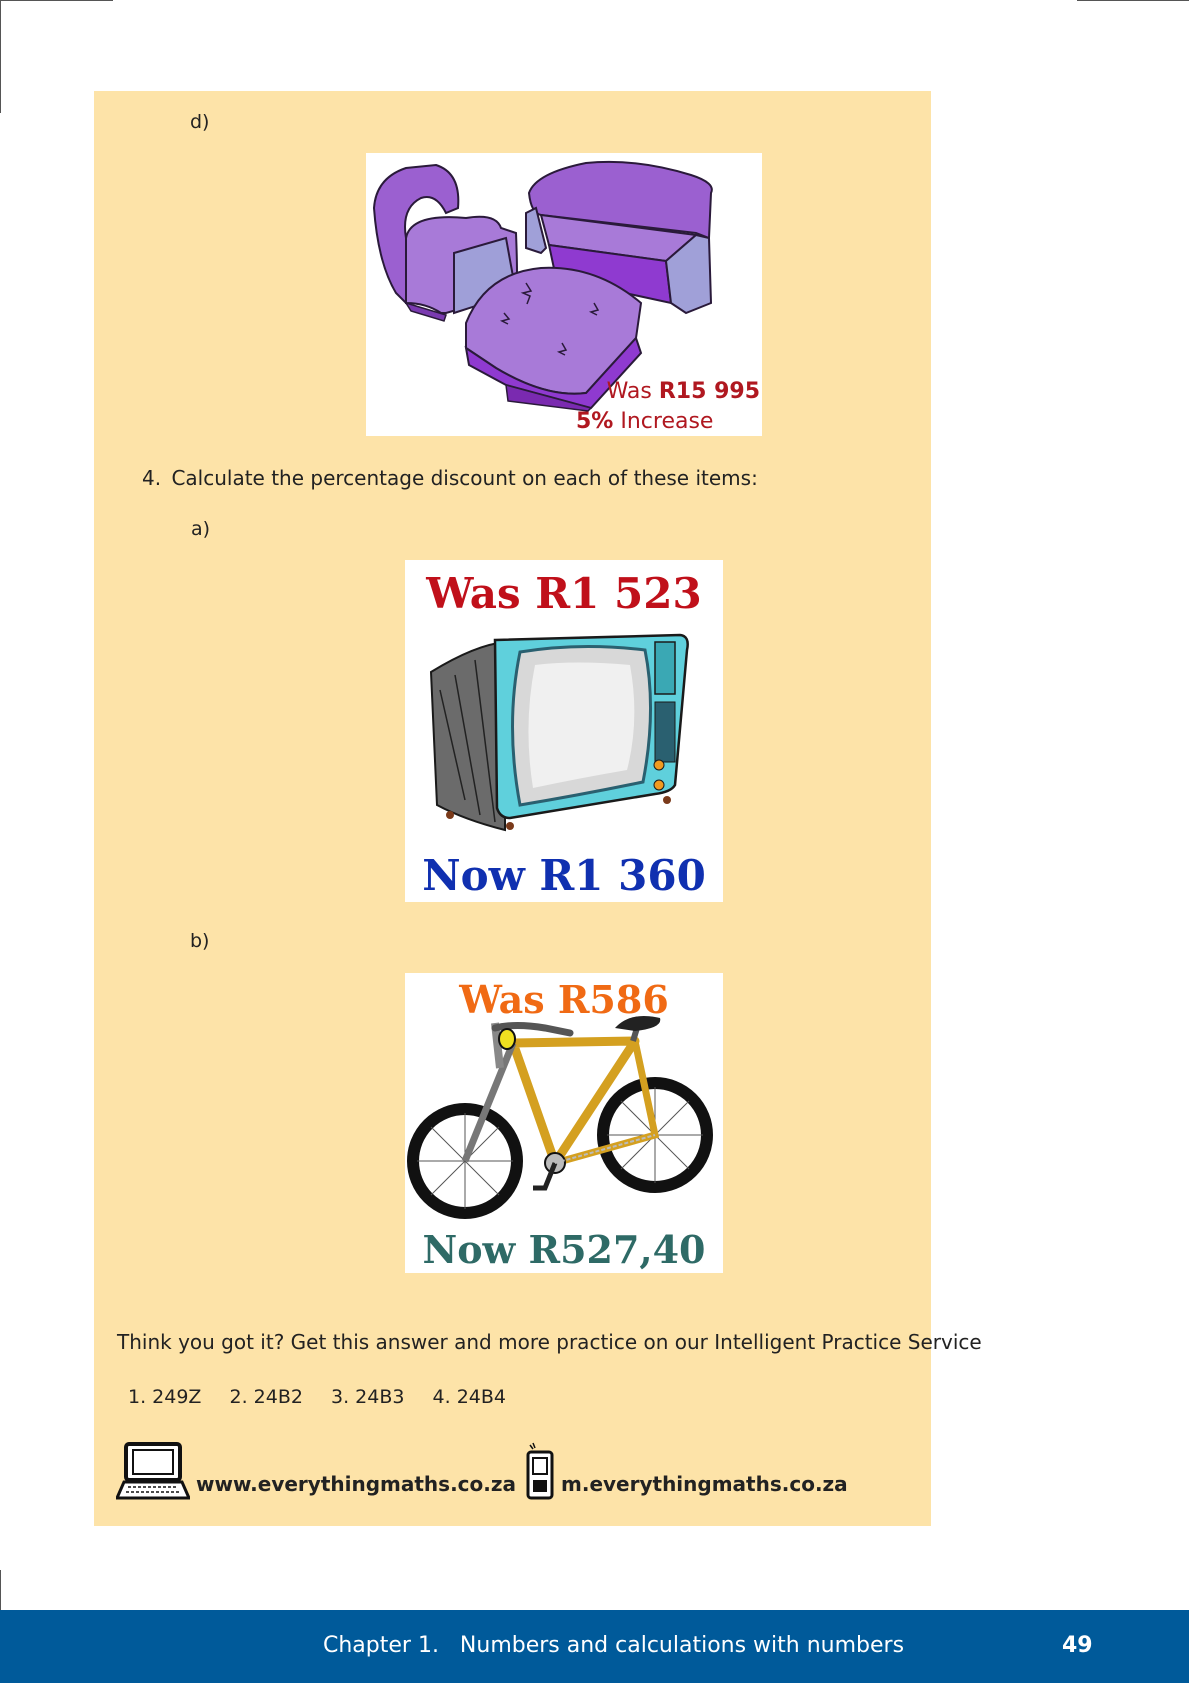 This screenshot has width=1189, height=1683. Describe the element at coordinates (540, 1471) in the screenshot. I see `mobile-phone-icon` at that location.